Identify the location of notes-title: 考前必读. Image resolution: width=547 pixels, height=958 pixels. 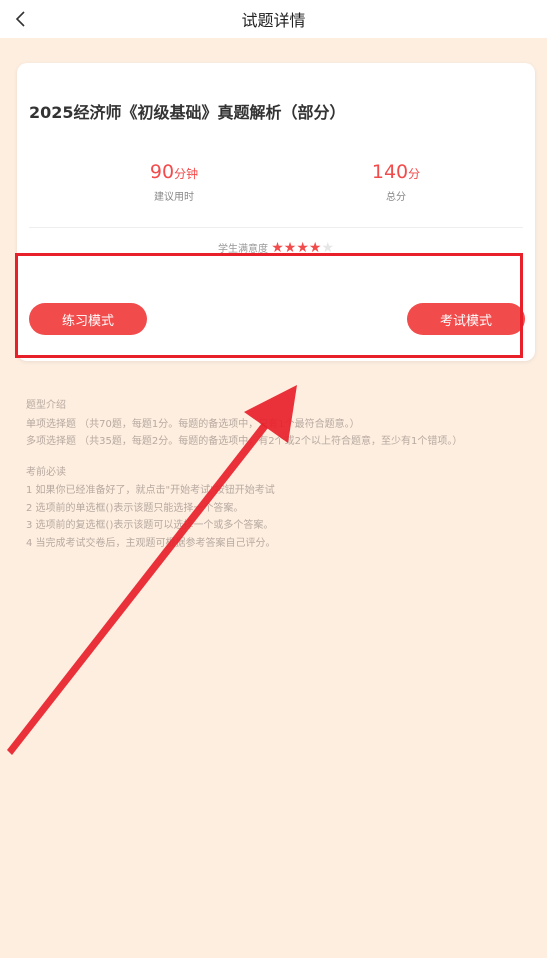
(46, 472).